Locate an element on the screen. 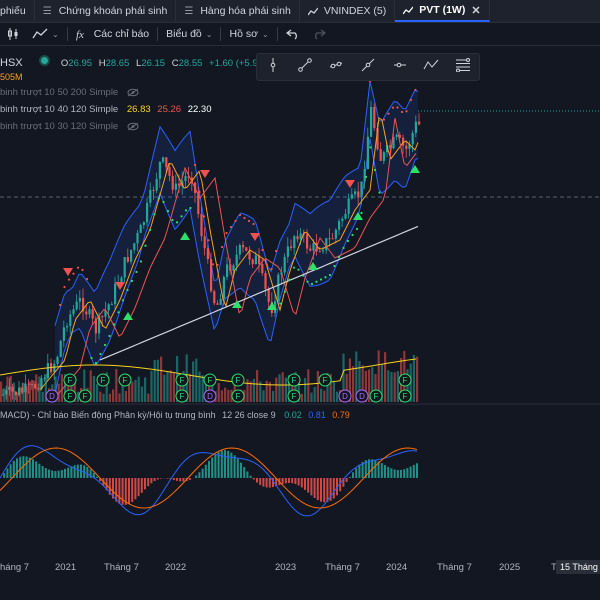 The image size is (600, 600). trend-line-icon is located at coordinates (304, 67).